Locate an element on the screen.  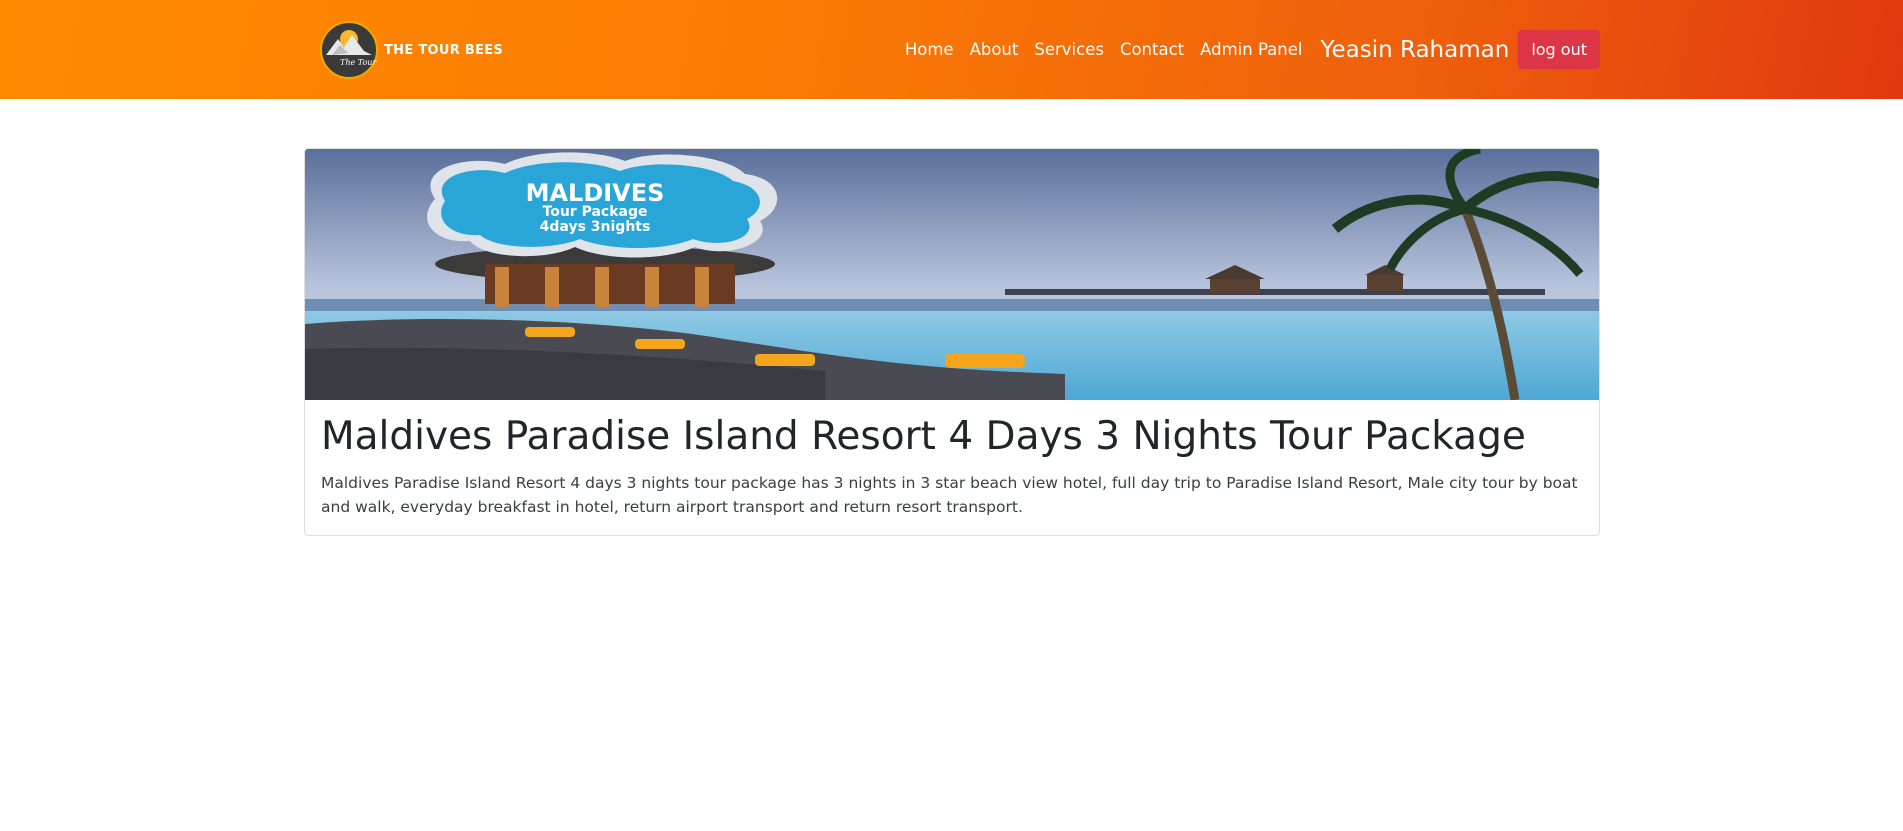
user-name: Yeasin Rahaman is located at coordinates (1415, 49).